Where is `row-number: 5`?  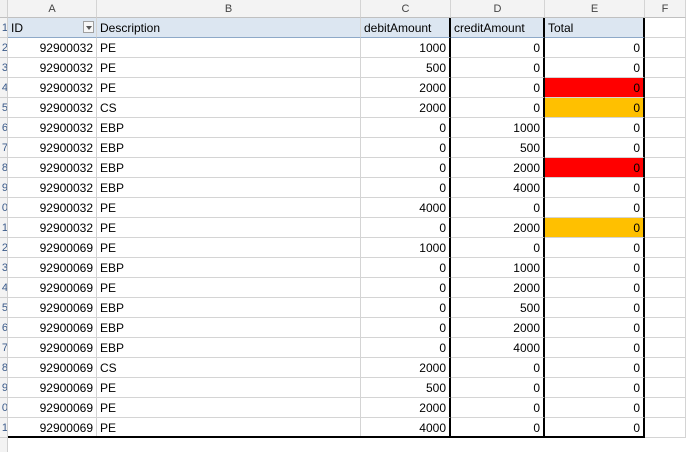 row-number: 5 is located at coordinates (3, 108).